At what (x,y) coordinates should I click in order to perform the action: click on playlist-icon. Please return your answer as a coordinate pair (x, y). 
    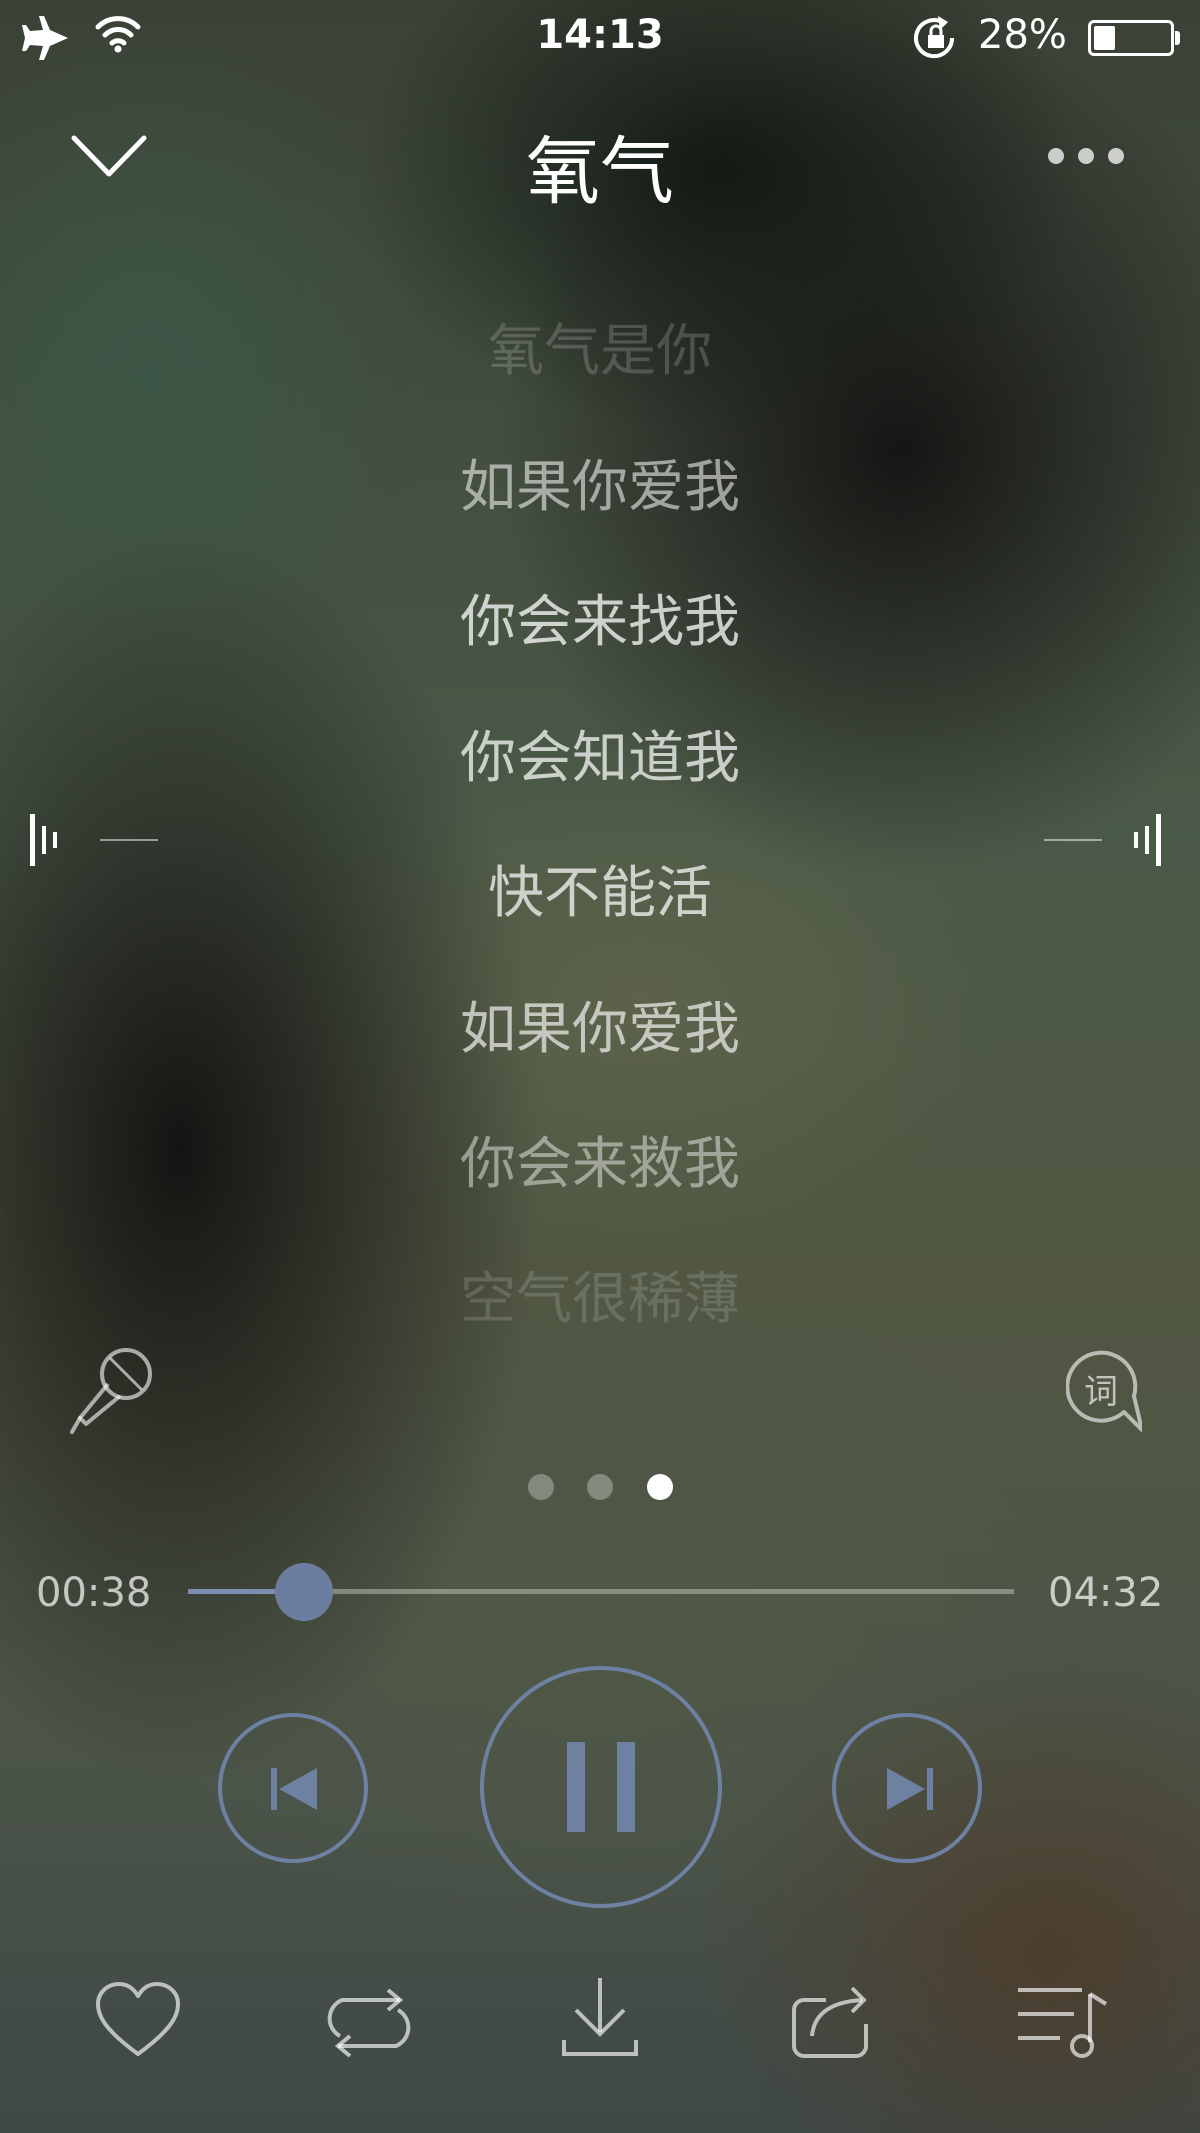
    Looking at the image, I should click on (1063, 2022).